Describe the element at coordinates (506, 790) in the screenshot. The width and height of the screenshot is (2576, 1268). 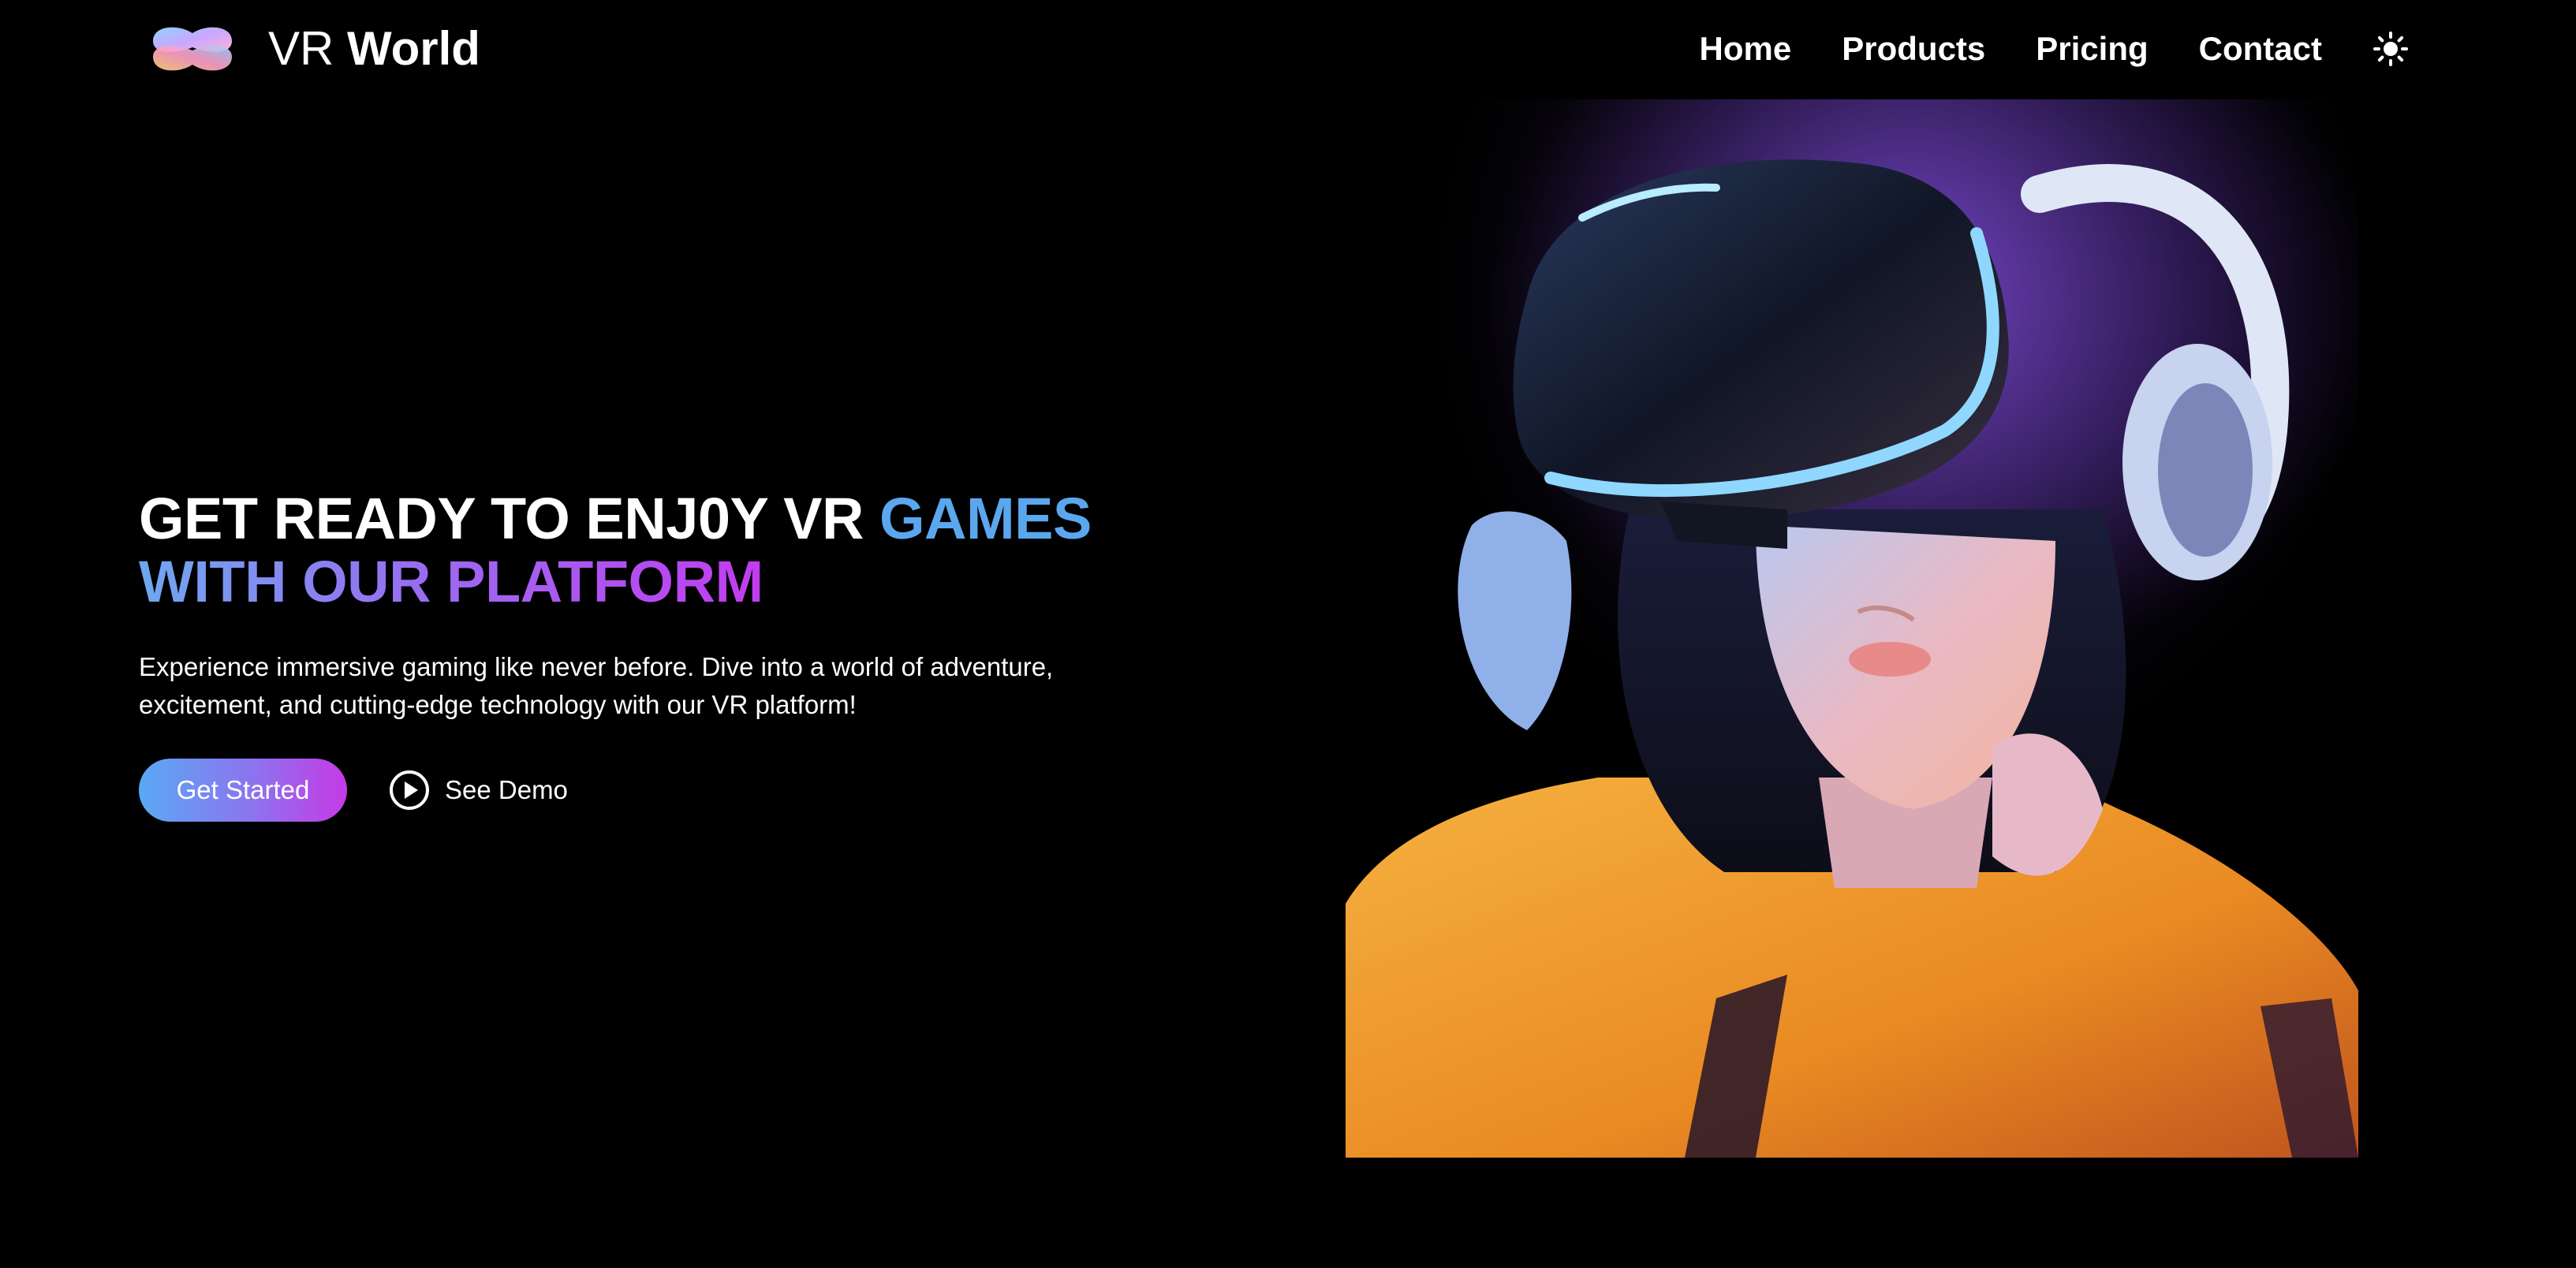
I see `see-demo-label: See Demo` at that location.